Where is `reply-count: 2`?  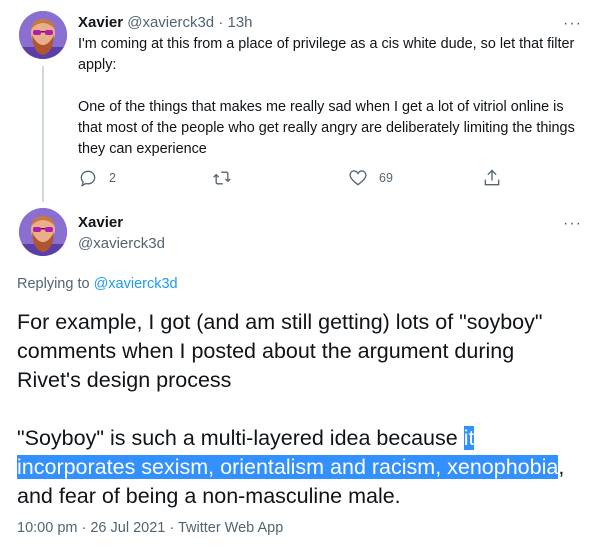 reply-count: 2 is located at coordinates (112, 178).